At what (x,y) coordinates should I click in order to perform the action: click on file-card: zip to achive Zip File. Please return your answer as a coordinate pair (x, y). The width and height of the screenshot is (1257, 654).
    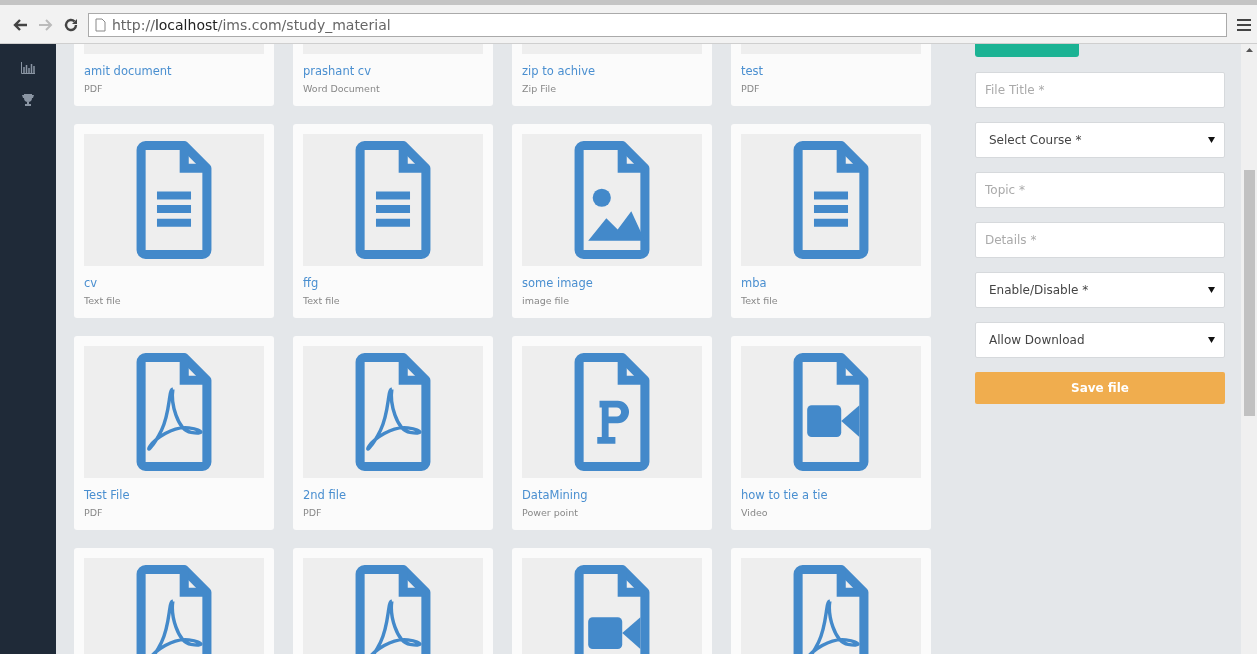
    Looking at the image, I should click on (612, 75).